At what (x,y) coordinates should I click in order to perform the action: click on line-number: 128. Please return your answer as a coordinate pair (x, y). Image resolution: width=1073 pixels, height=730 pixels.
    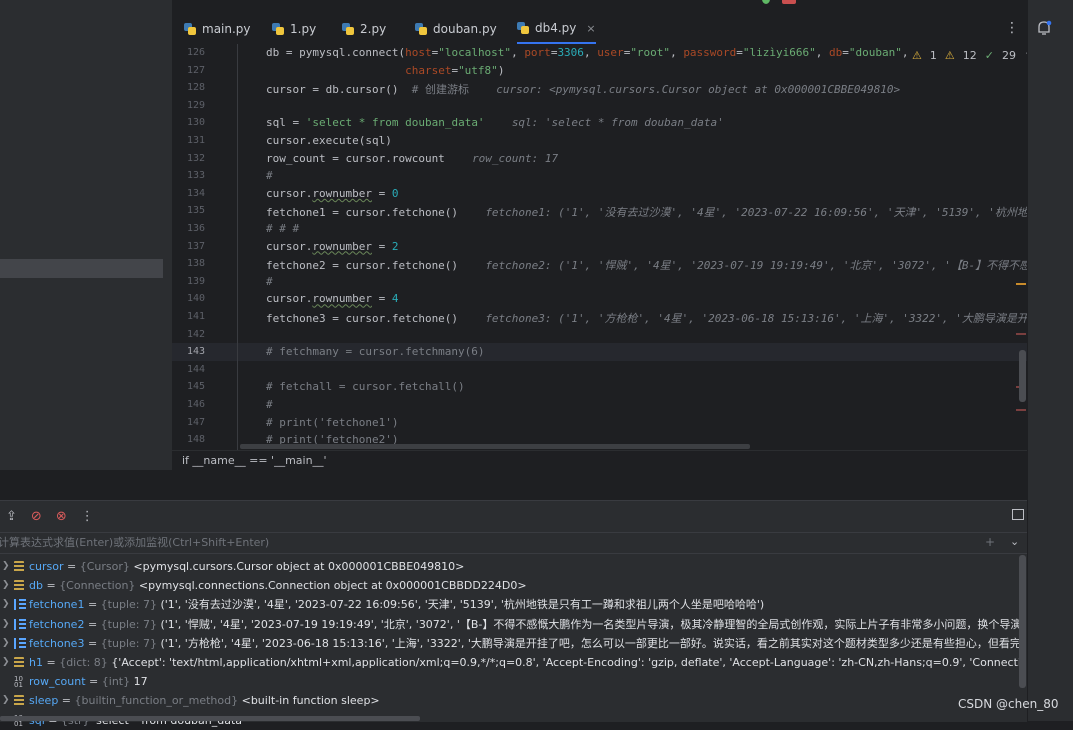
    Looking at the image, I should click on (188, 87).